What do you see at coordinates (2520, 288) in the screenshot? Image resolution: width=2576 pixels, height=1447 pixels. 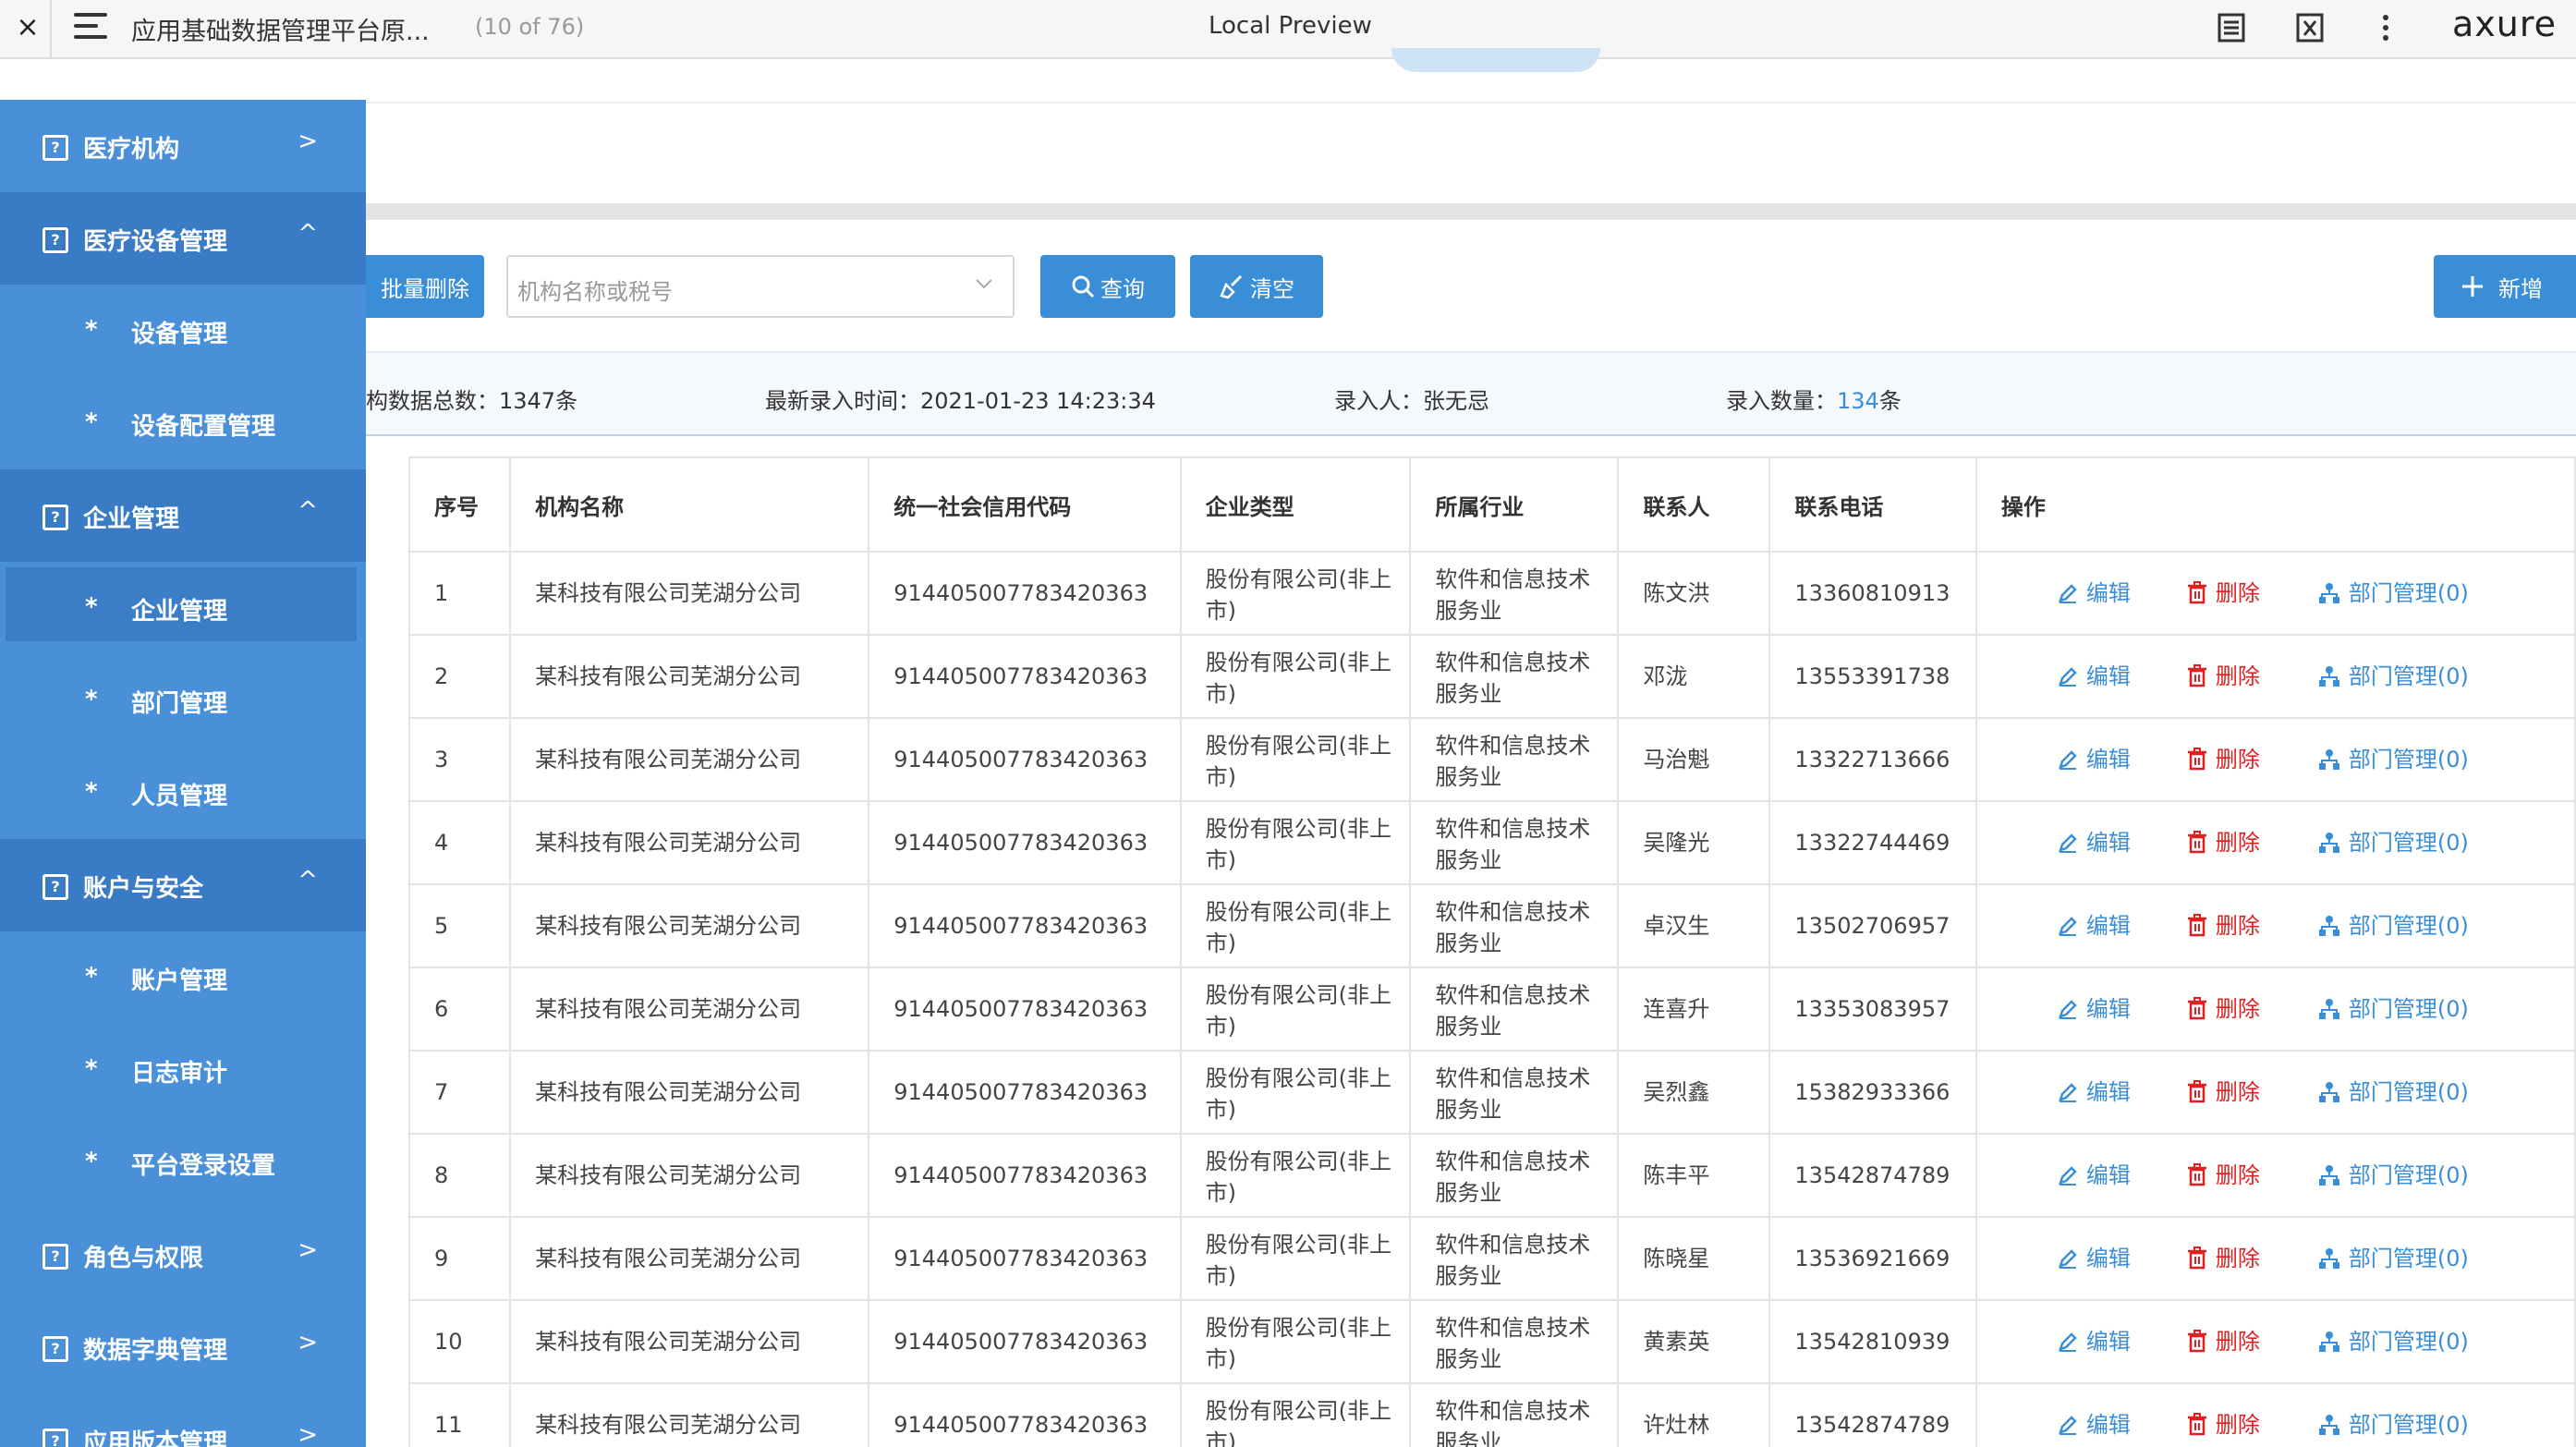 I see `add-label: 新增` at bounding box center [2520, 288].